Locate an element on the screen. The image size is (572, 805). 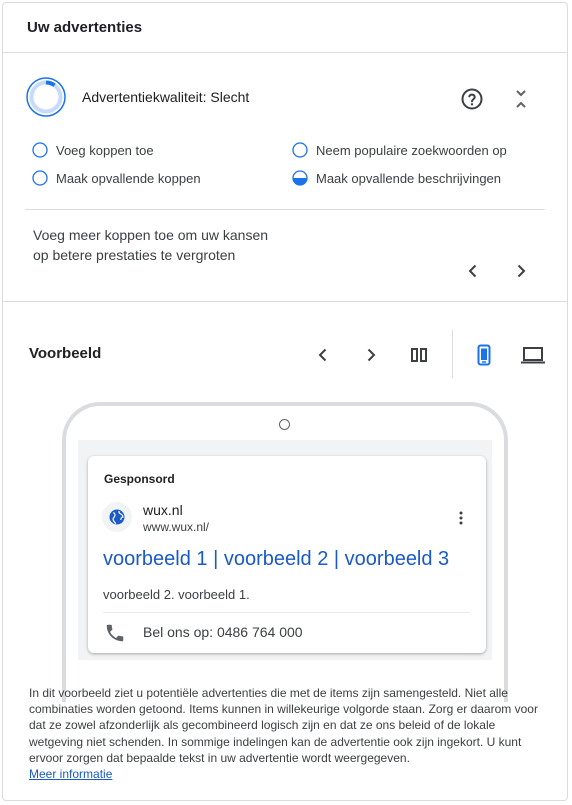
tip-label: Neem populaire zoekwoorden op is located at coordinates (411, 150).